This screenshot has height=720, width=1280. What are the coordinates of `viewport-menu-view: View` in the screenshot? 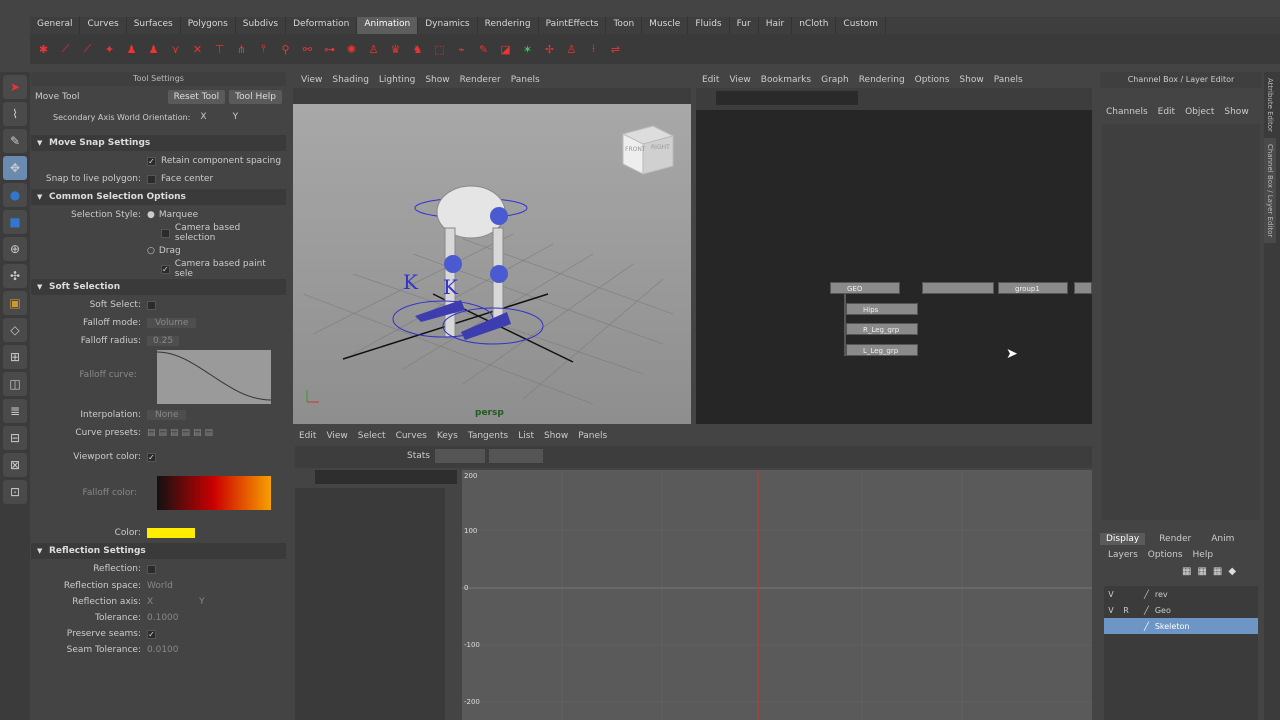 It's located at (311, 80).